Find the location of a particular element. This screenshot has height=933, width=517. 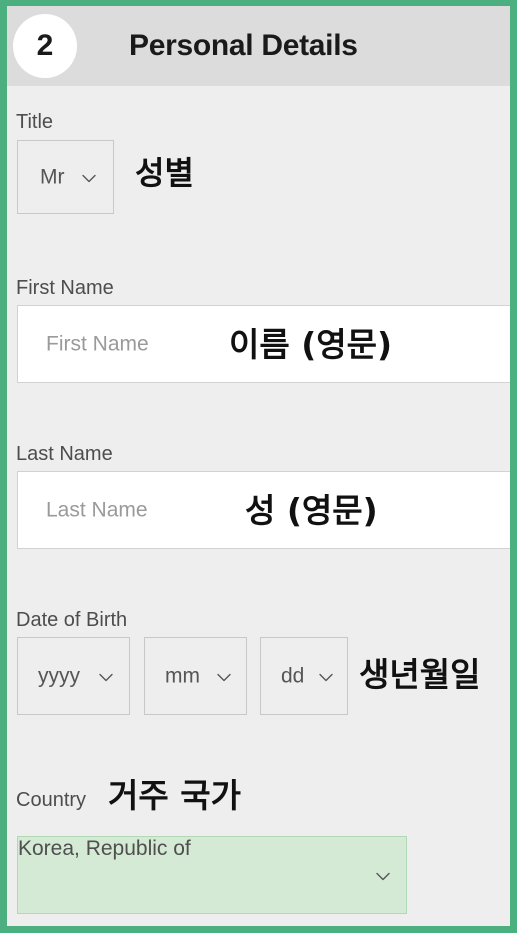

dob-year-select: yyyy is located at coordinates (73, 676).